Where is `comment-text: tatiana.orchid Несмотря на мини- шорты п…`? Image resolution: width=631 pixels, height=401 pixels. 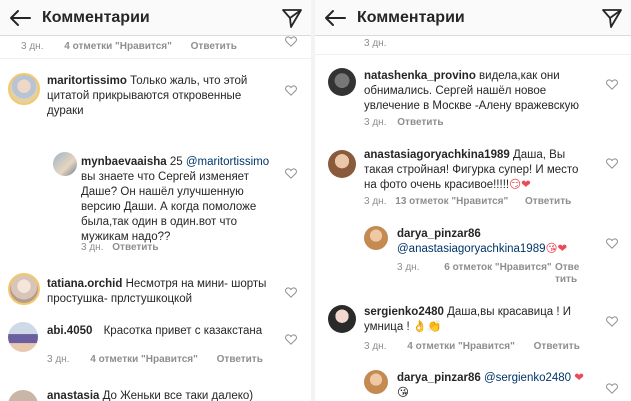
comment-text: tatiana.orchid Несмотря на мини- шорты п… is located at coordinates (157, 291).